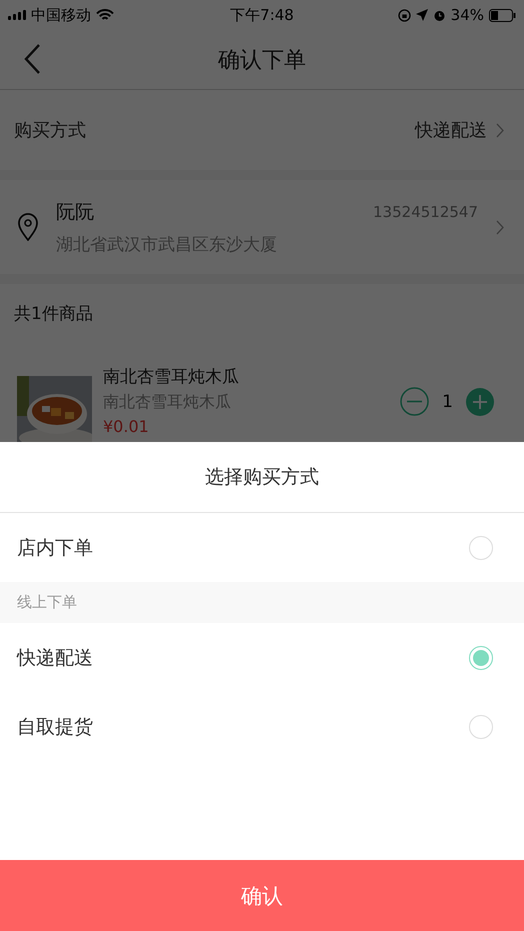  Describe the element at coordinates (75, 212) in the screenshot. I see `recipient-name: 阮阮` at that location.